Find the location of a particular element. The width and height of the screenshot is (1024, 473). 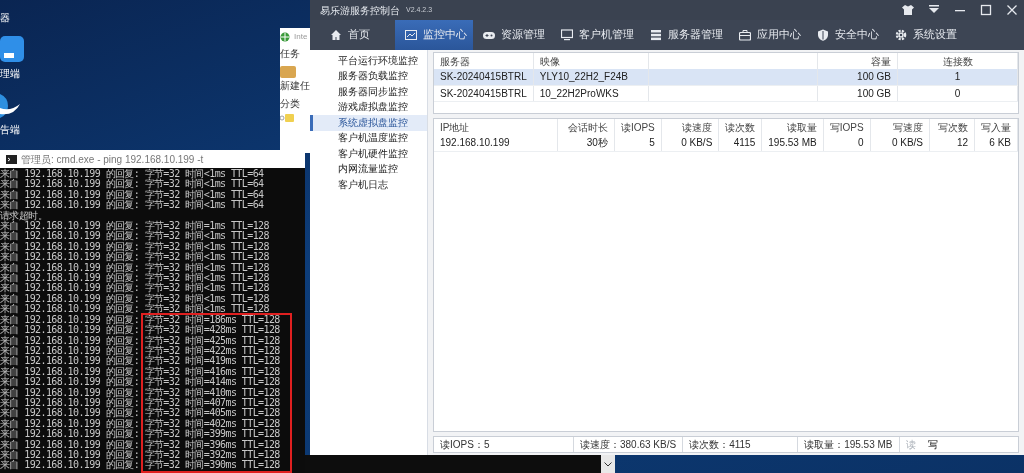

gamepad-icon is located at coordinates (489, 35).